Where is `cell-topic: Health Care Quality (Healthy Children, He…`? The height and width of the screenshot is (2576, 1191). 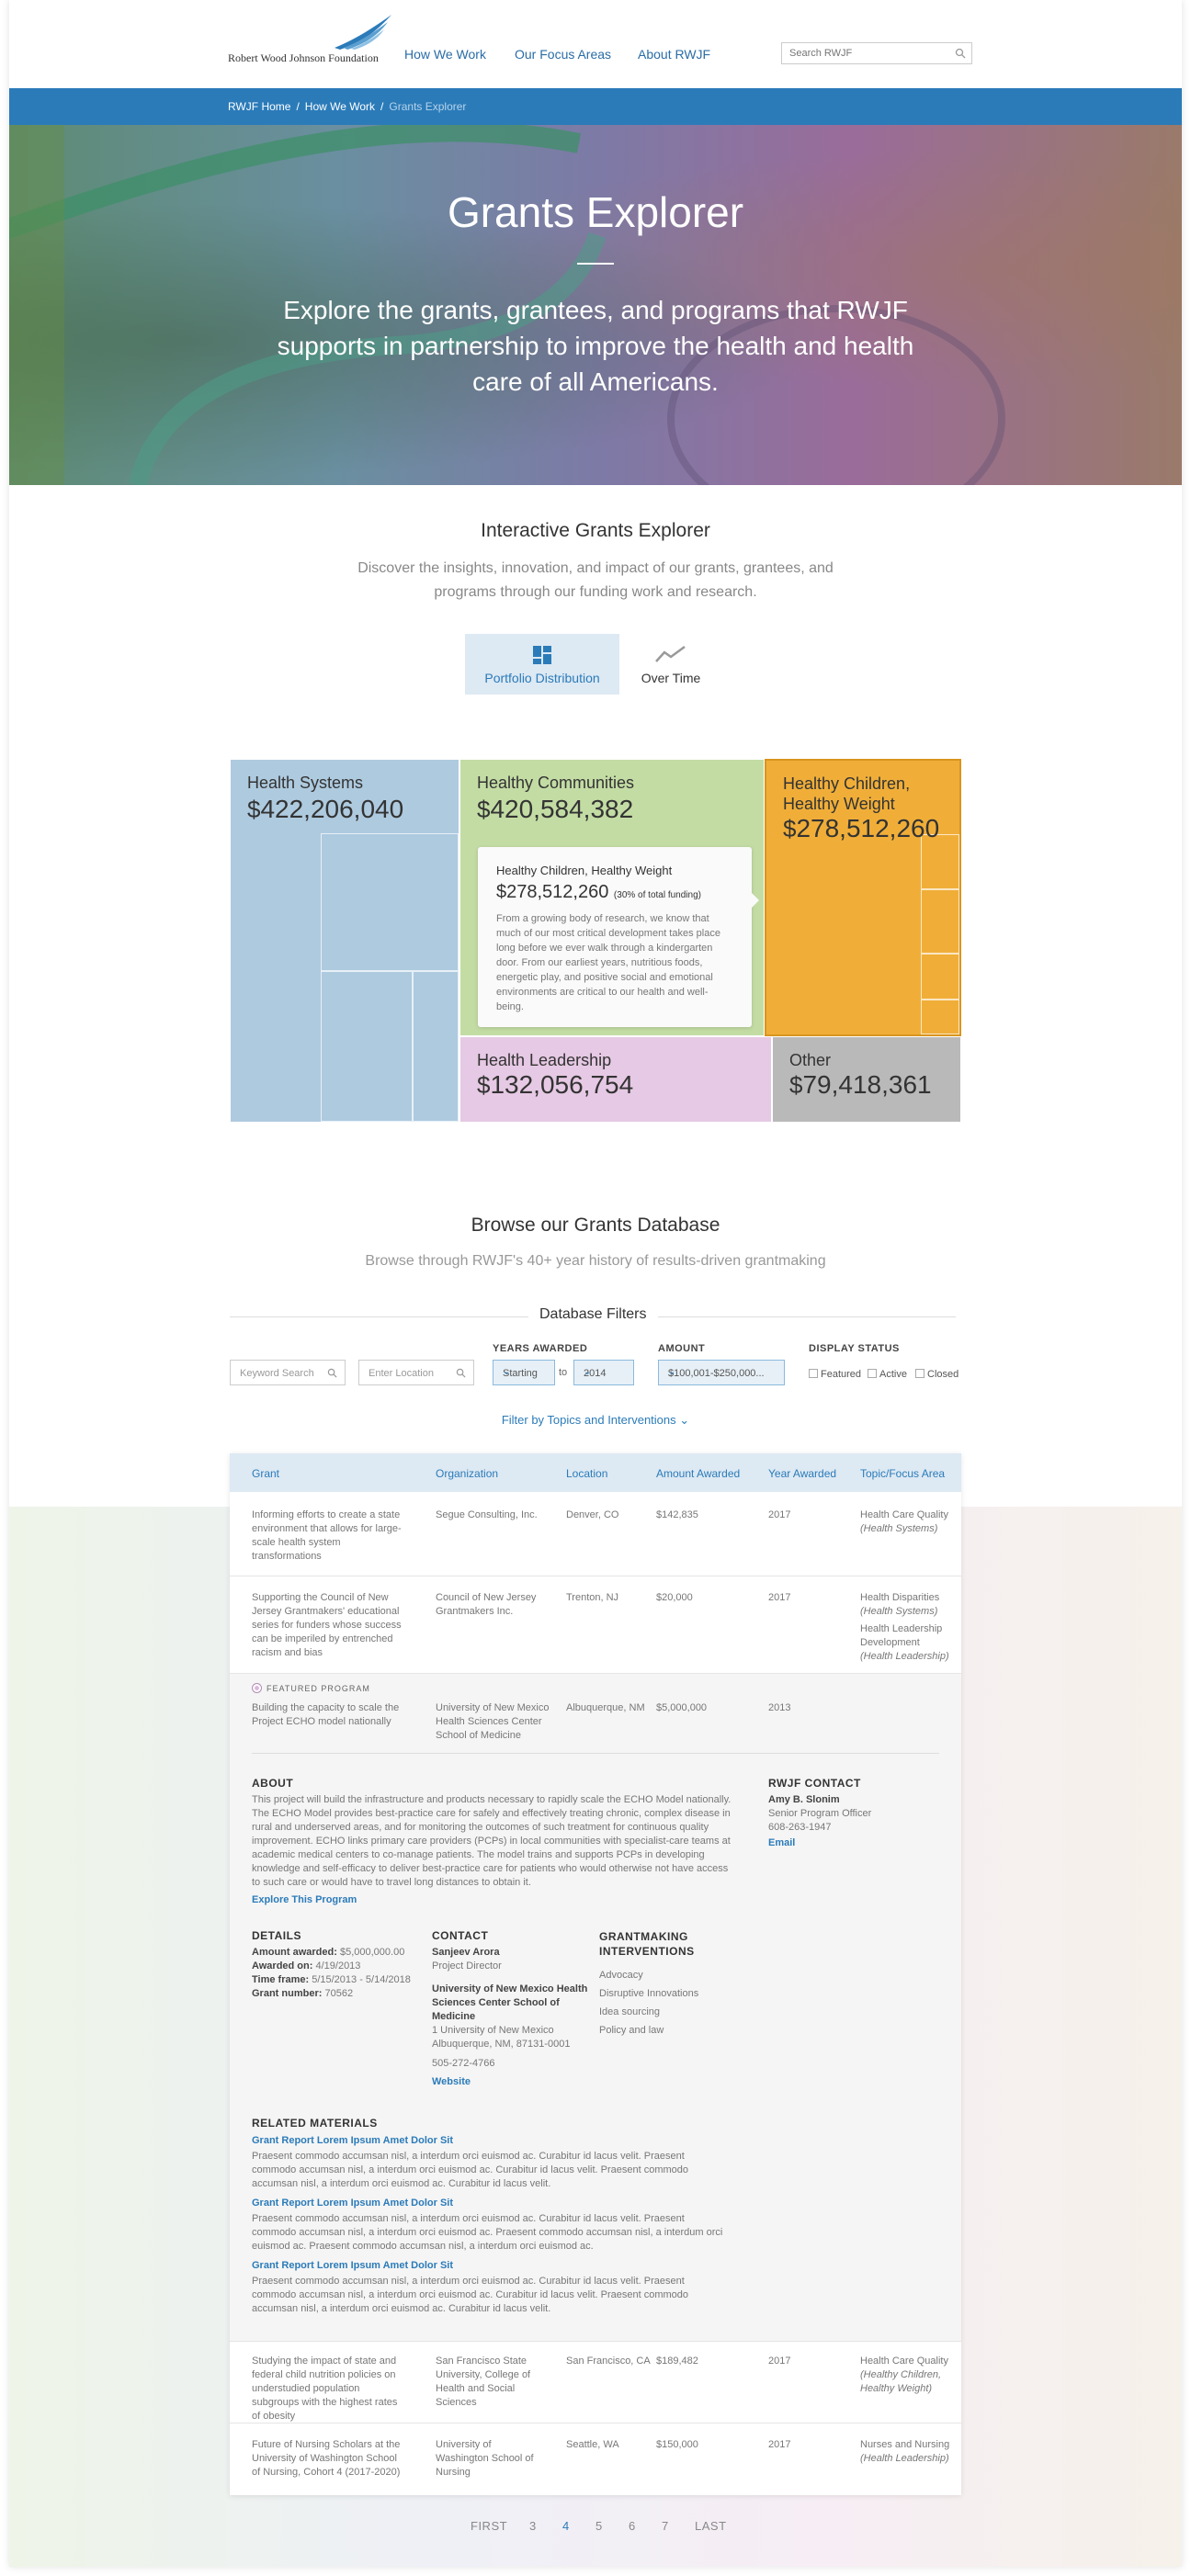
cell-topic: Health Care Quality (Healthy Children, He… is located at coordinates (904, 2375).